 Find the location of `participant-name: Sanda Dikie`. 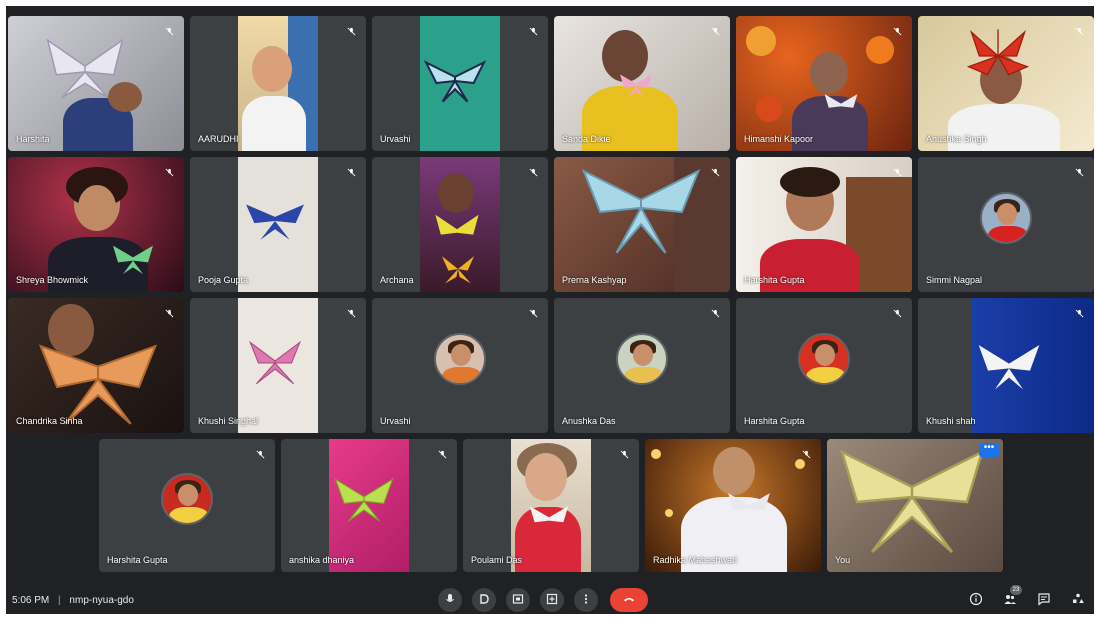

participant-name: Sanda Dikie is located at coordinates (586, 139).